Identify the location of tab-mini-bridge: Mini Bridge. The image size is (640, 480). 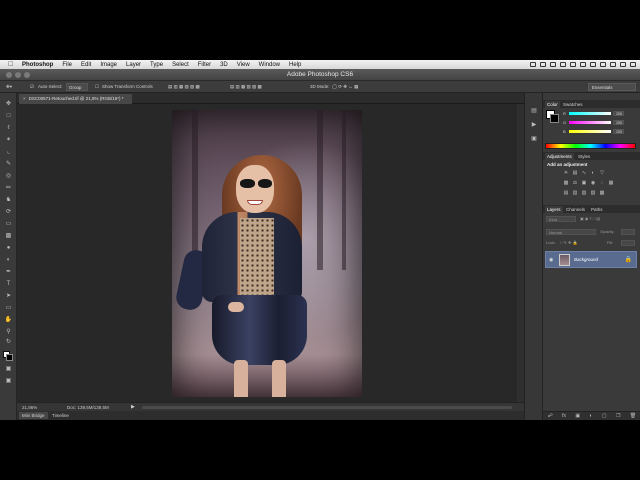
(33, 415).